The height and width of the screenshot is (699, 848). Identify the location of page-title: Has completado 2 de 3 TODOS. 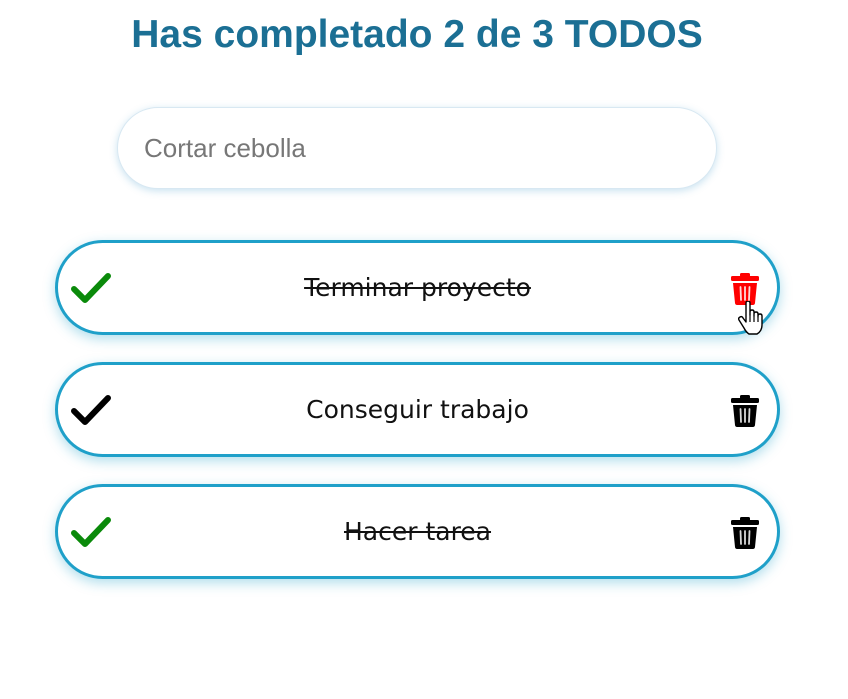
(417, 34).